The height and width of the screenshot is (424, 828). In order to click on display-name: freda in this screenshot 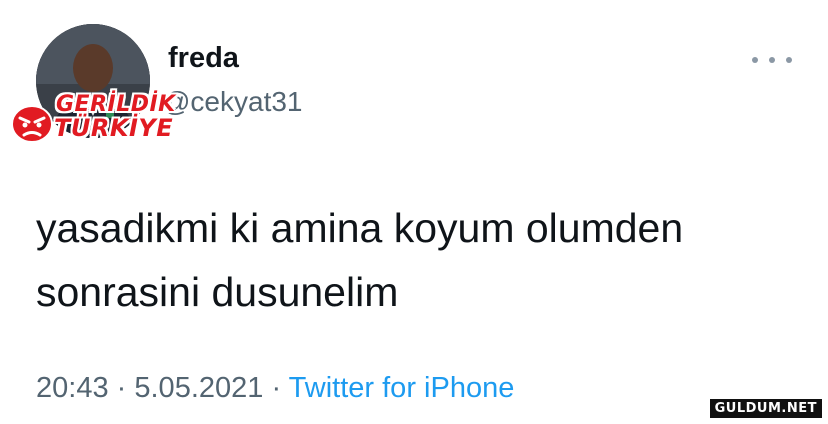, I will do `click(203, 58)`.